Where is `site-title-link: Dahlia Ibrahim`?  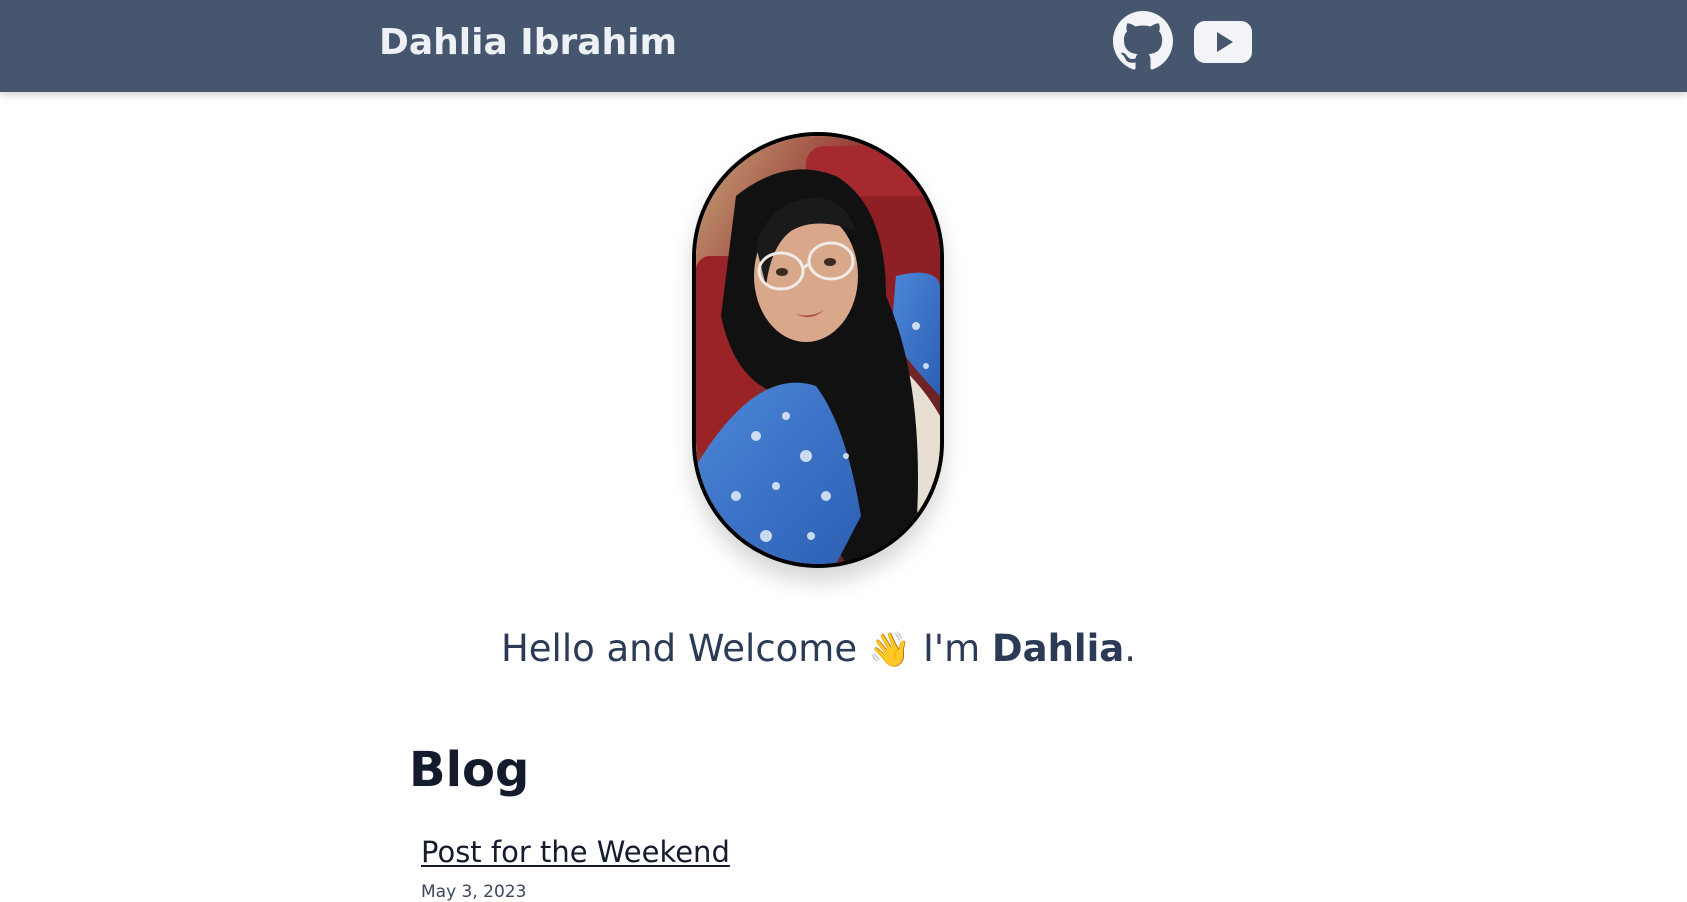
site-title-link: Dahlia Ibrahim is located at coordinates (528, 42).